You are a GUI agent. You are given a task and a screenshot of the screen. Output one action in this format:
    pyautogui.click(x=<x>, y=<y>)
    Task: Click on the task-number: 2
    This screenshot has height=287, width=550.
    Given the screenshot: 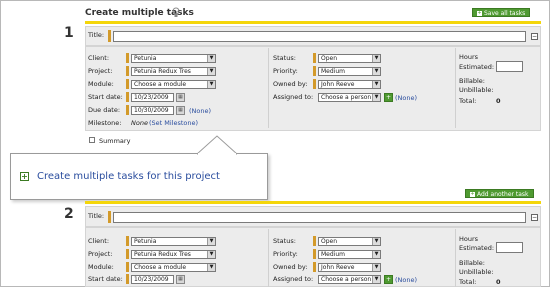 What is the action you would take?
    pyautogui.click(x=69, y=214)
    